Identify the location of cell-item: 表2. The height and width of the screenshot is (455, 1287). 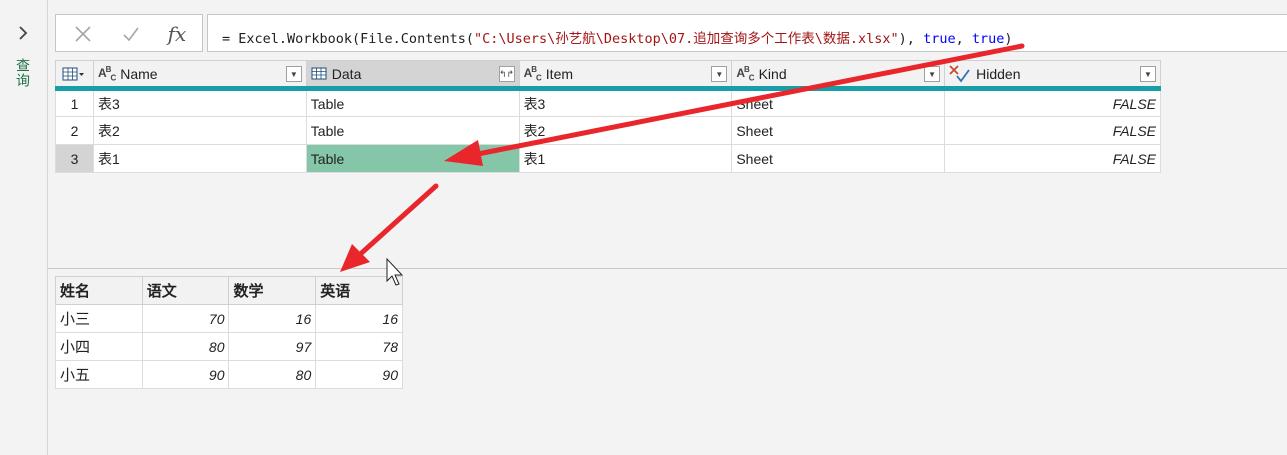
(625, 130).